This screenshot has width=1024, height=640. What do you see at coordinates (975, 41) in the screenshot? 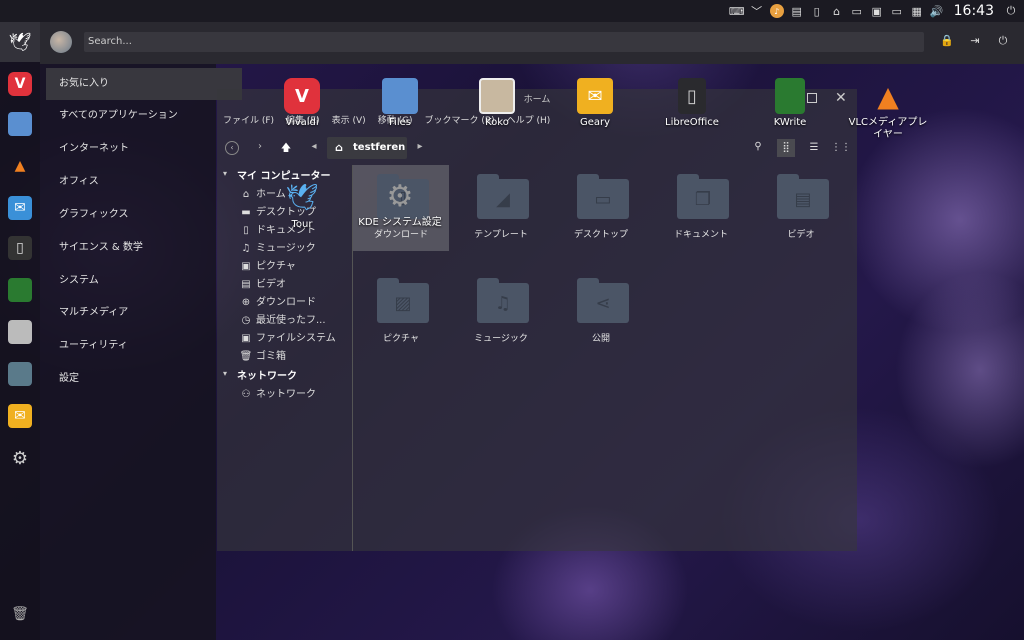
I see `logout-icon: ⇥` at bounding box center [975, 41].